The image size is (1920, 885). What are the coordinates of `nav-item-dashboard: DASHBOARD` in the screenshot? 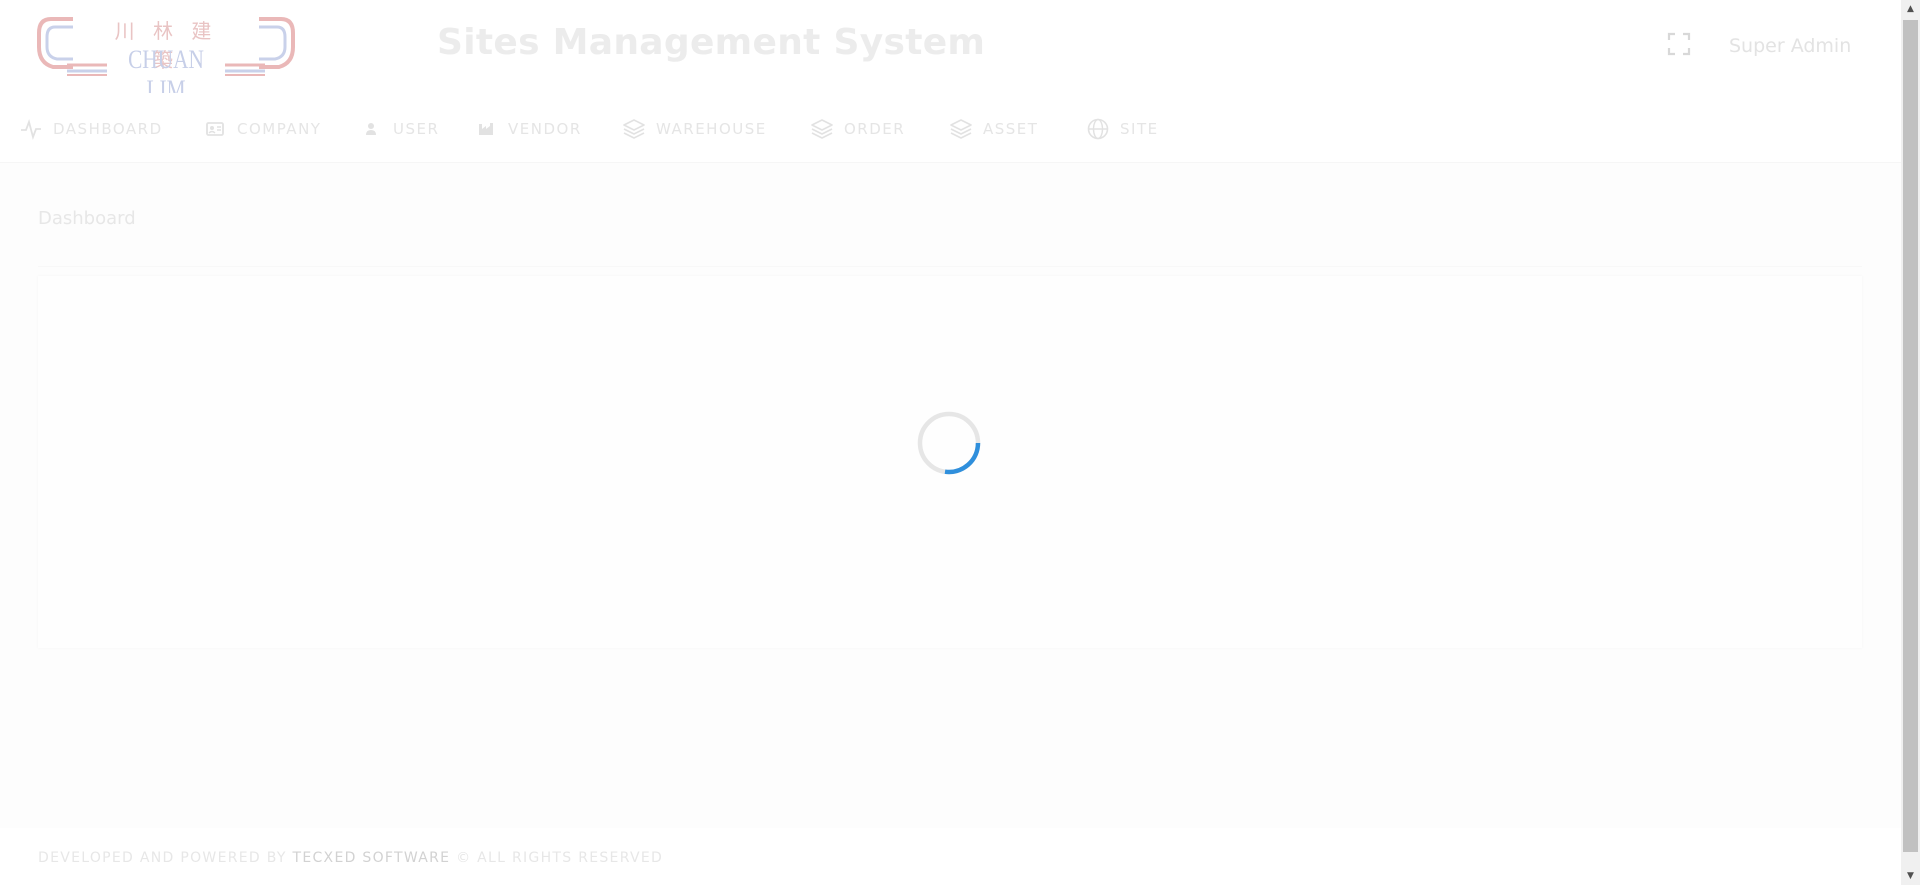 It's located at (91, 129).